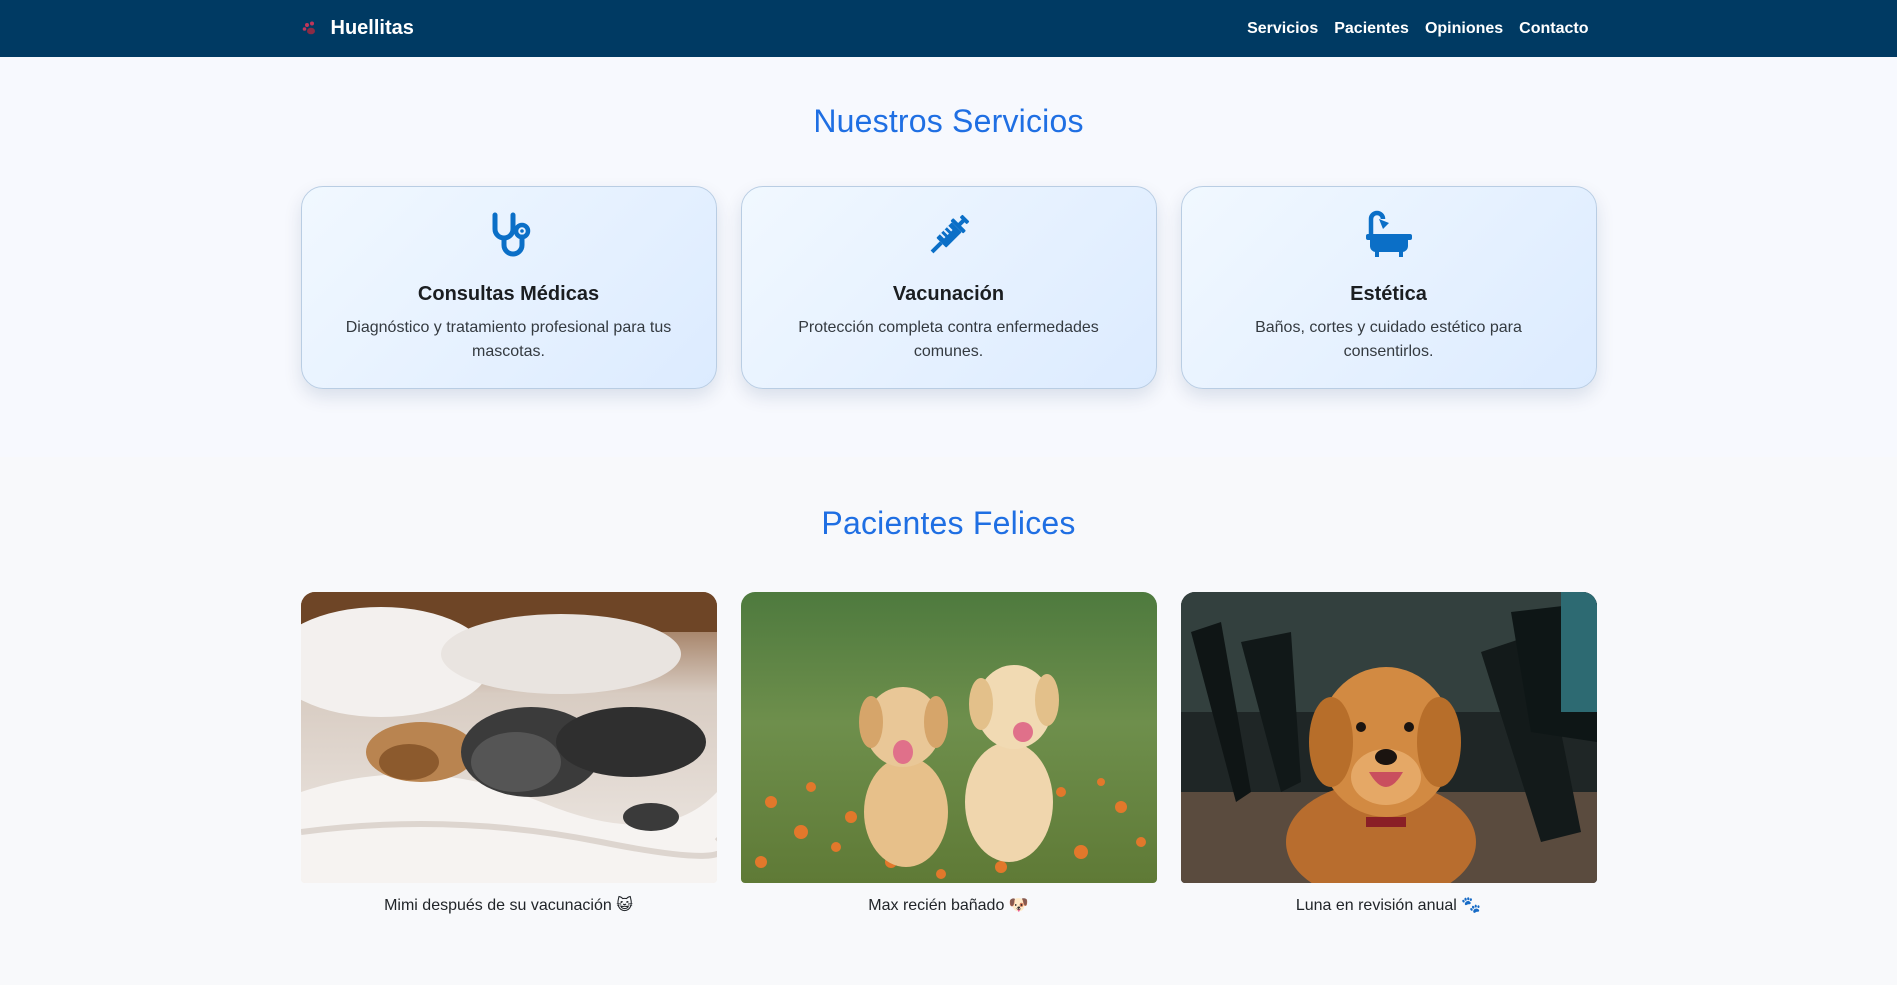 This screenshot has height=985, width=1897. I want to click on patient-caption: Mimi después de su vacunación 😺, so click(508, 905).